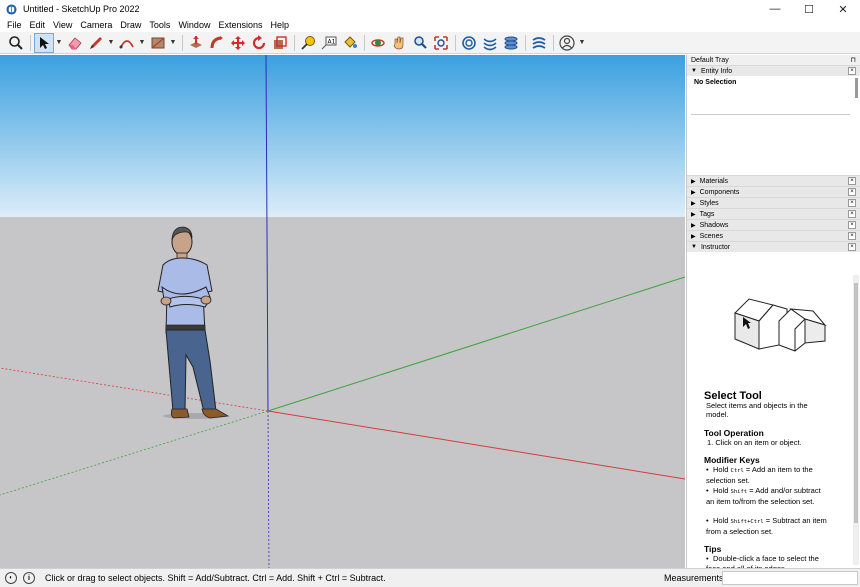  Describe the element at coordinates (173, 43) in the screenshot. I see `shape-dropdown: ▼` at that location.